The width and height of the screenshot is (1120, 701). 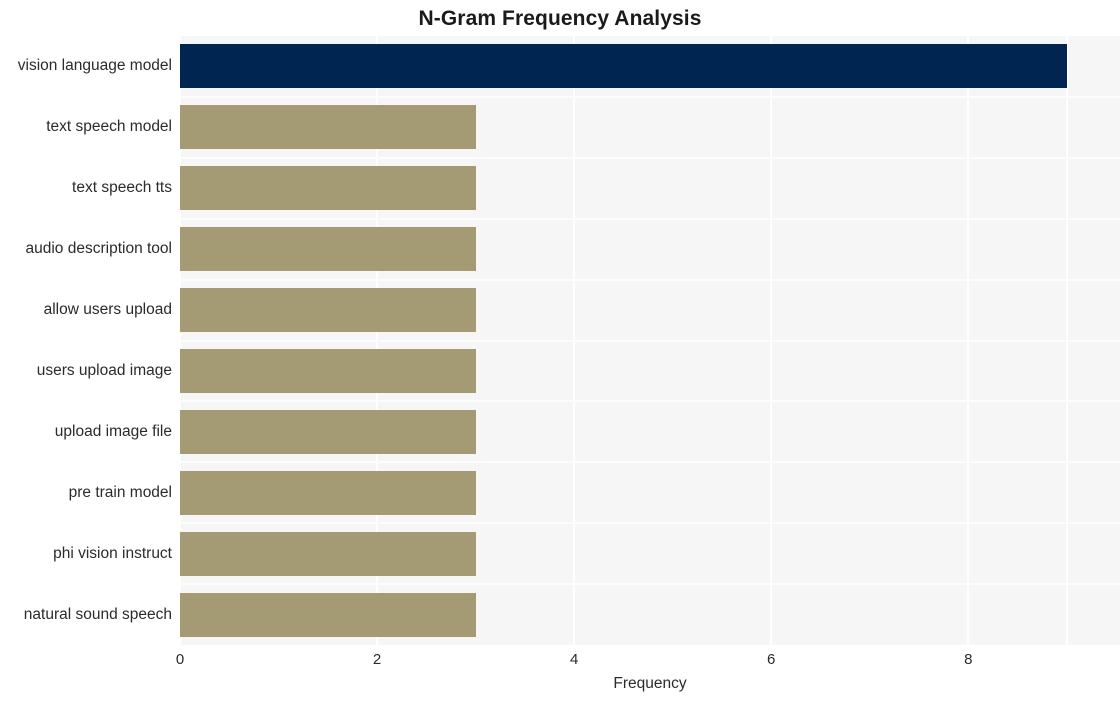 I want to click on x-axis-tick-label: 2, so click(x=377, y=659).